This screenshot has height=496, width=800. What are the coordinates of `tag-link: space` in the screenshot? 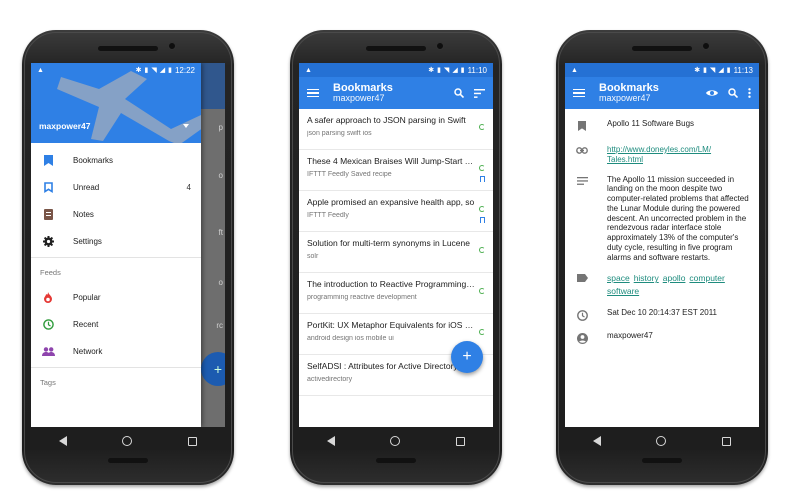 It's located at (618, 278).